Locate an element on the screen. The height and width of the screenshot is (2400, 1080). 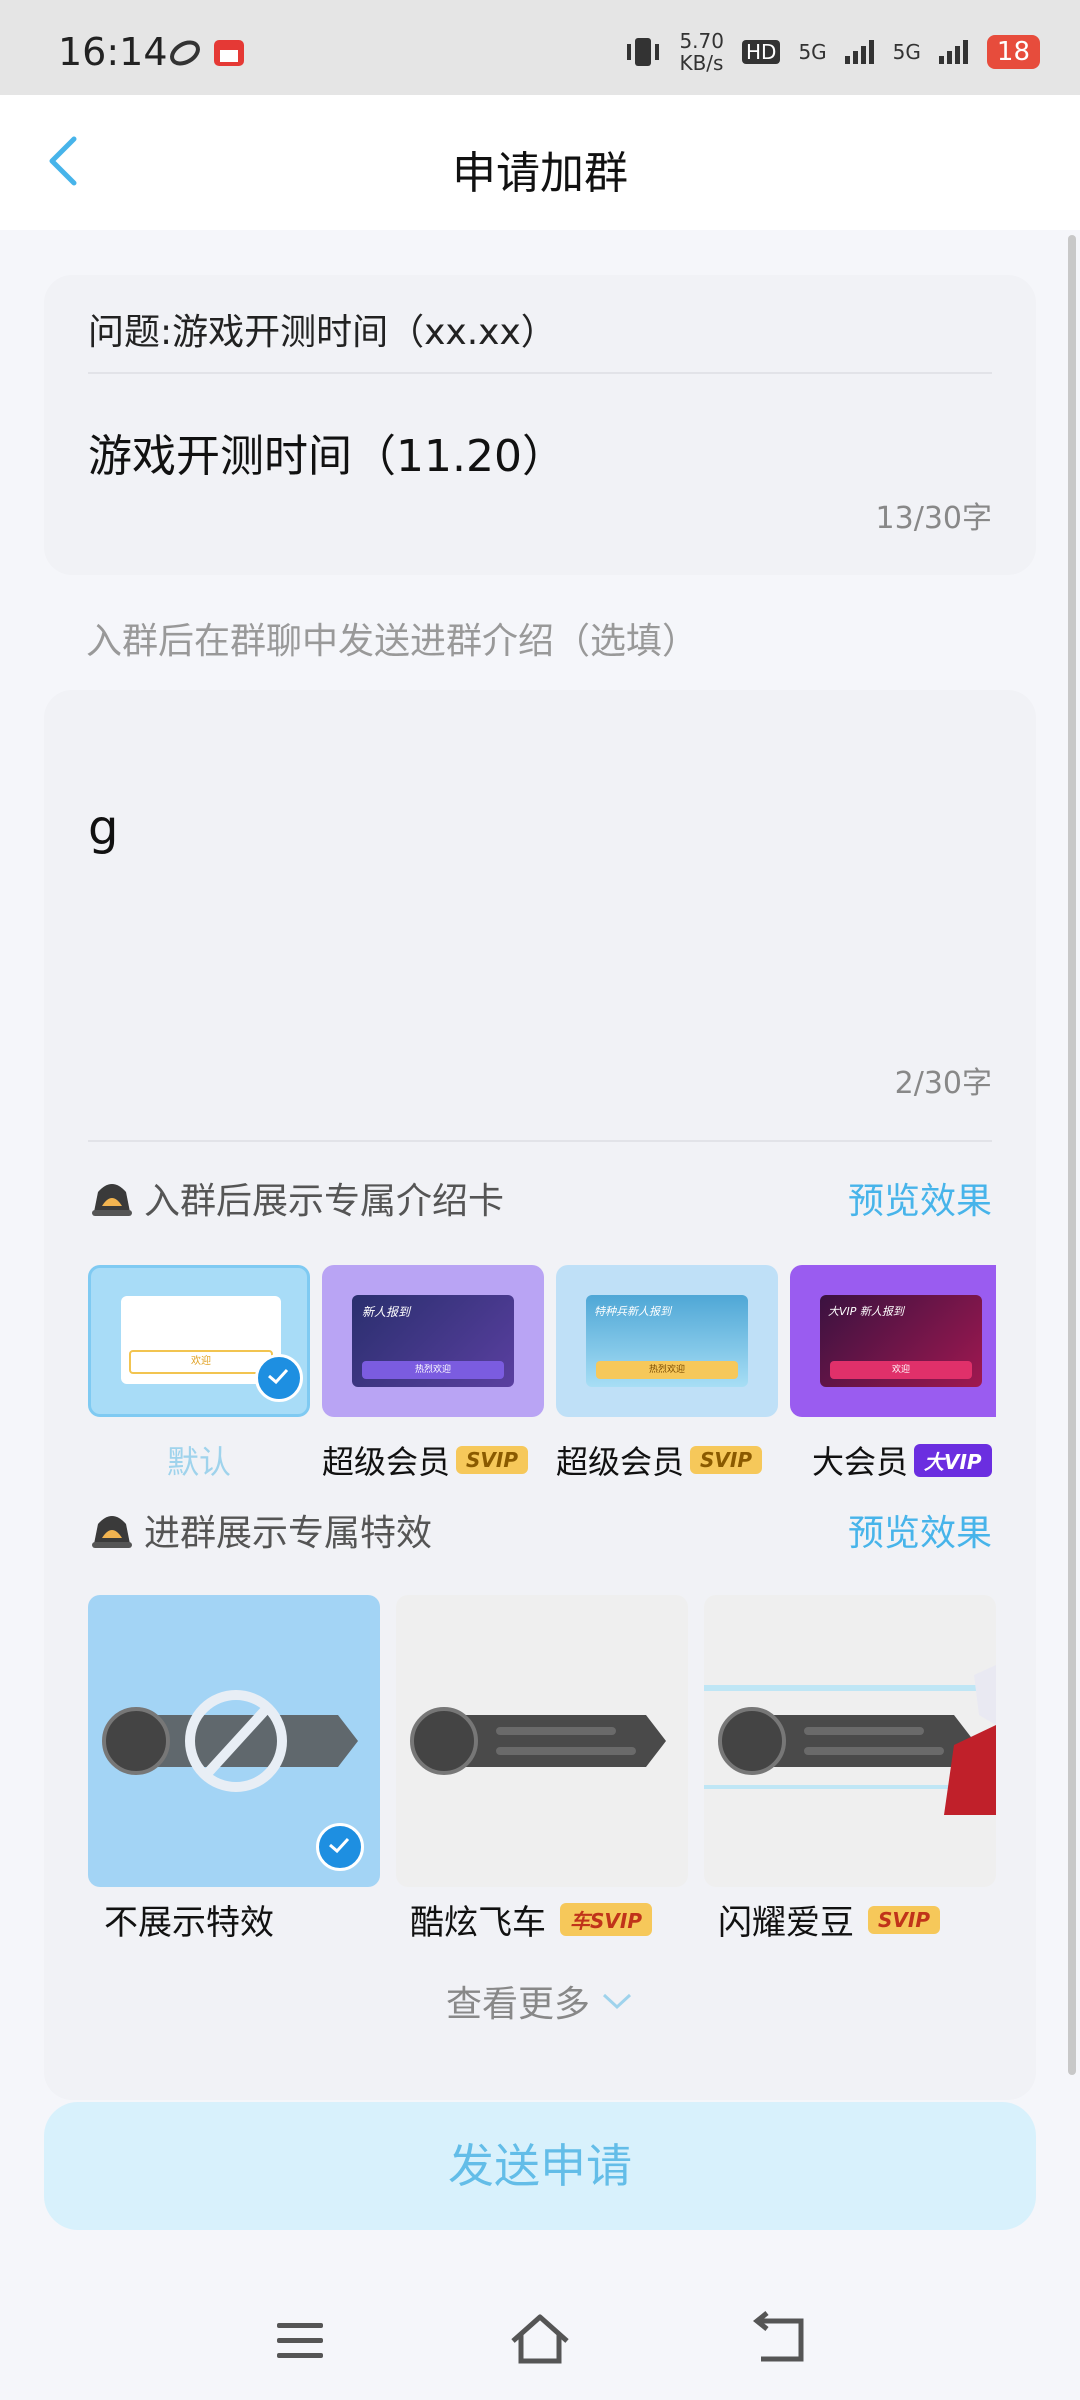
view-more-label: 查看更多 is located at coordinates (517, 2004).